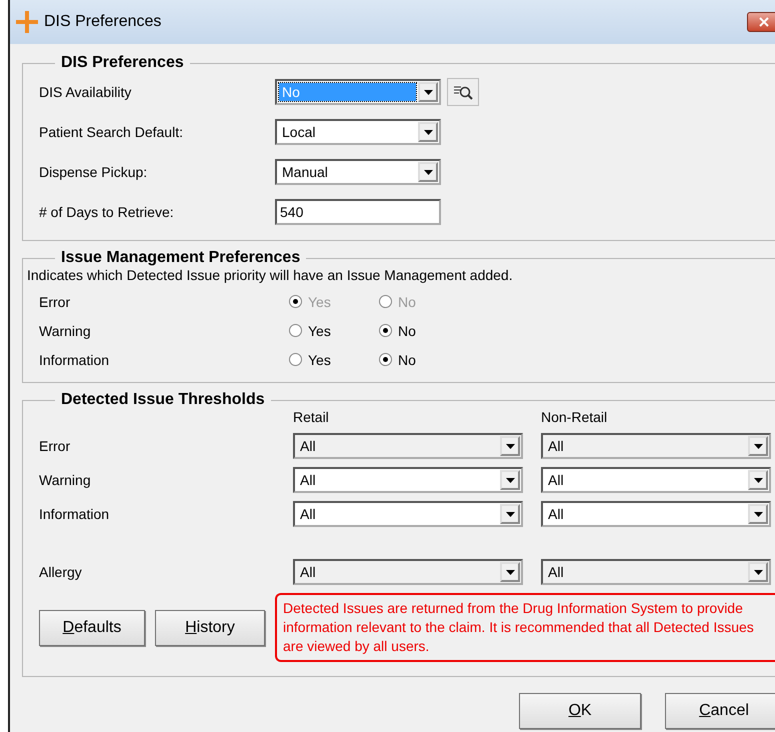 This screenshot has width=775, height=732. Describe the element at coordinates (270, 275) in the screenshot. I see `description-text: Indicates which Detected Issue priority will have an Issue Management added.` at that location.